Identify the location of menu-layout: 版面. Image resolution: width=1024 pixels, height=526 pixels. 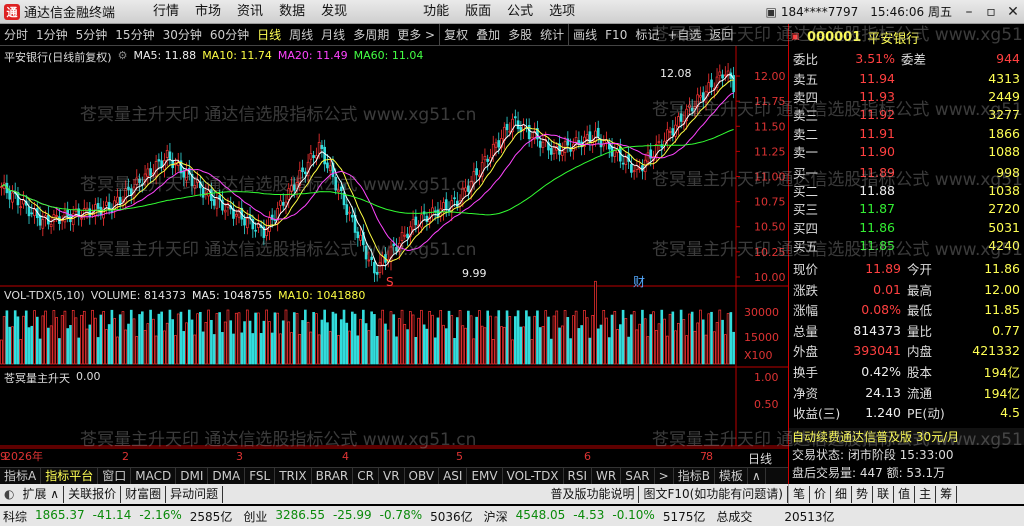
(478, 12).